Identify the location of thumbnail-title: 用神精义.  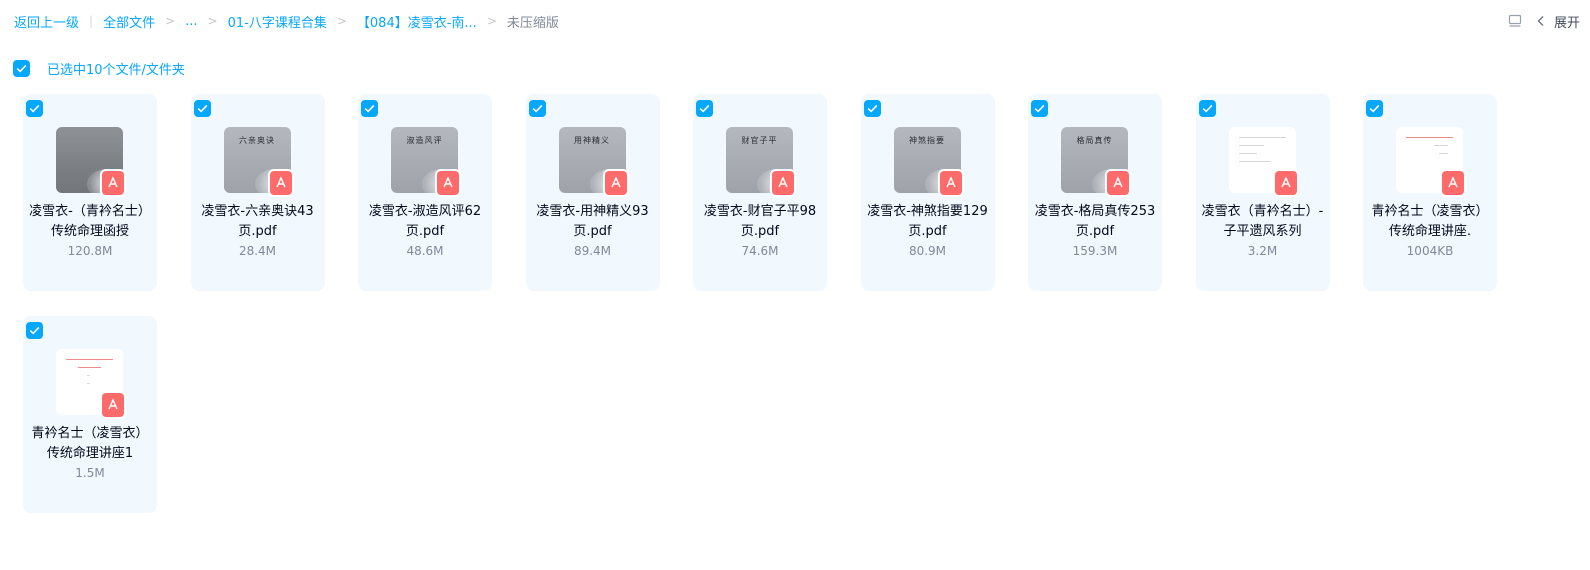
(592, 140).